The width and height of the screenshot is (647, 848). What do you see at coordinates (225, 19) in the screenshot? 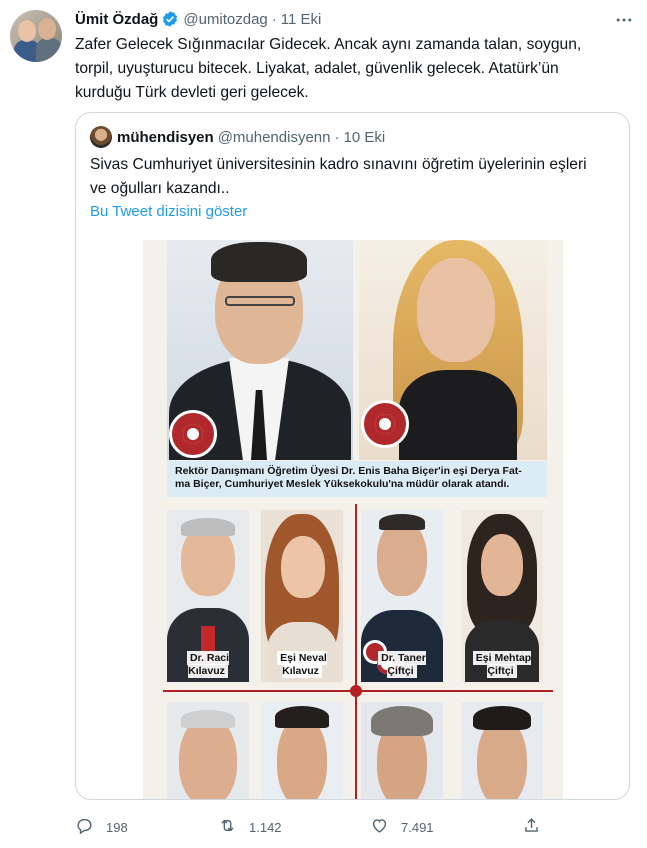
I see `author-handle: @umitozdag` at bounding box center [225, 19].